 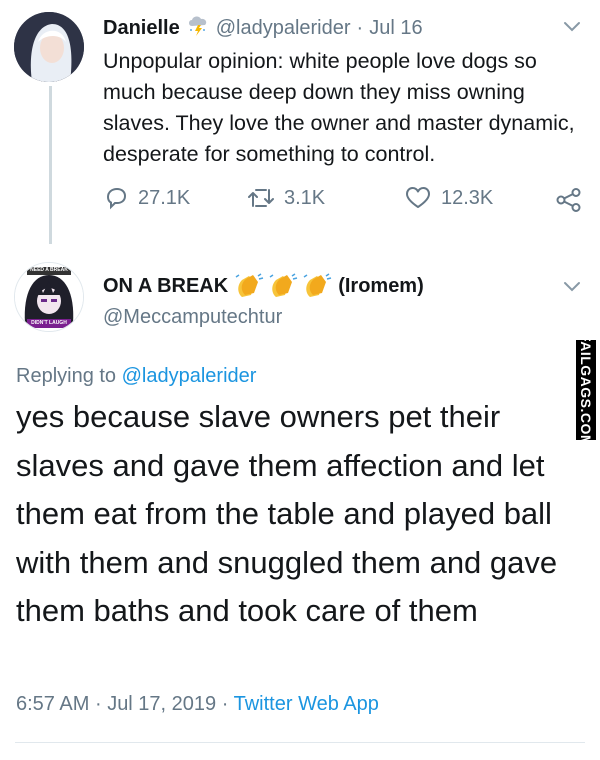 What do you see at coordinates (572, 288) in the screenshot?
I see `reply-chevron-down-icon` at bounding box center [572, 288].